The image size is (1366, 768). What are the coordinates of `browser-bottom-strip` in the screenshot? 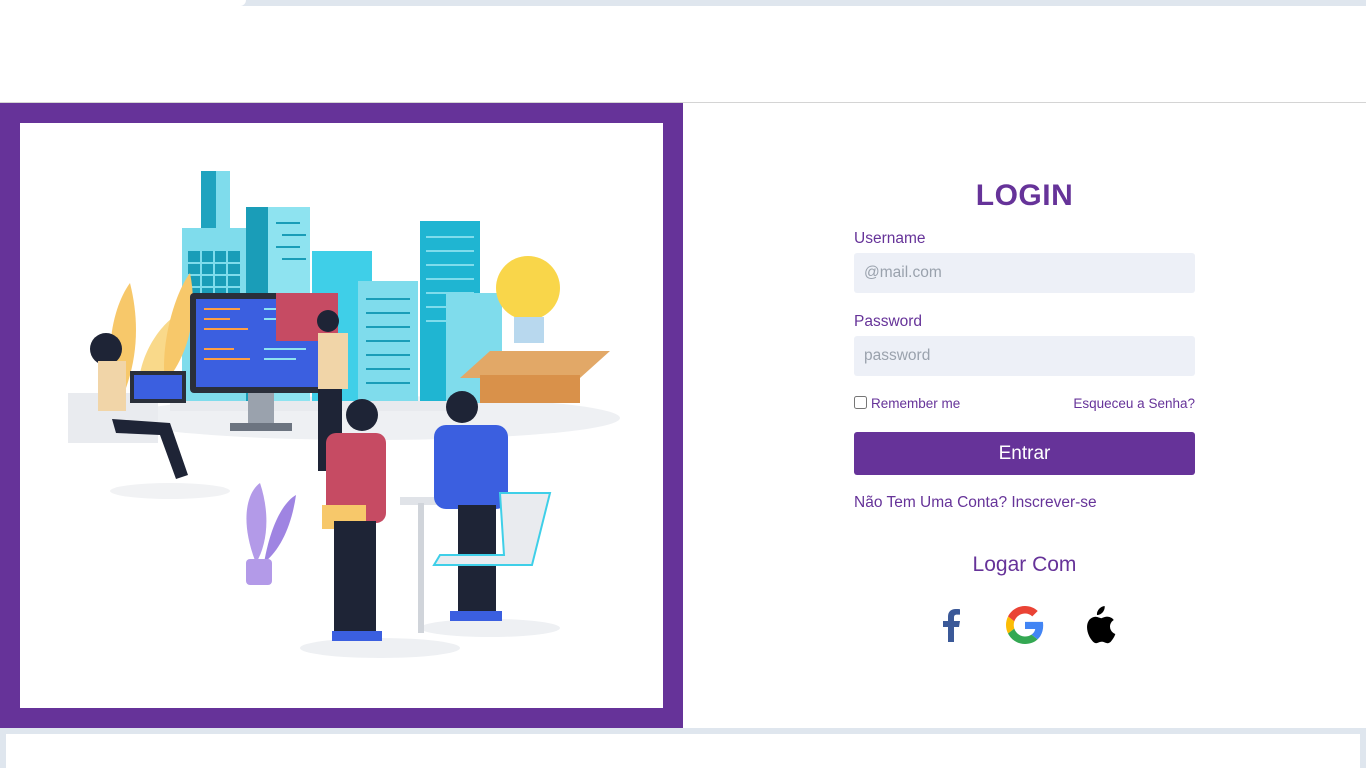 It's located at (683, 748).